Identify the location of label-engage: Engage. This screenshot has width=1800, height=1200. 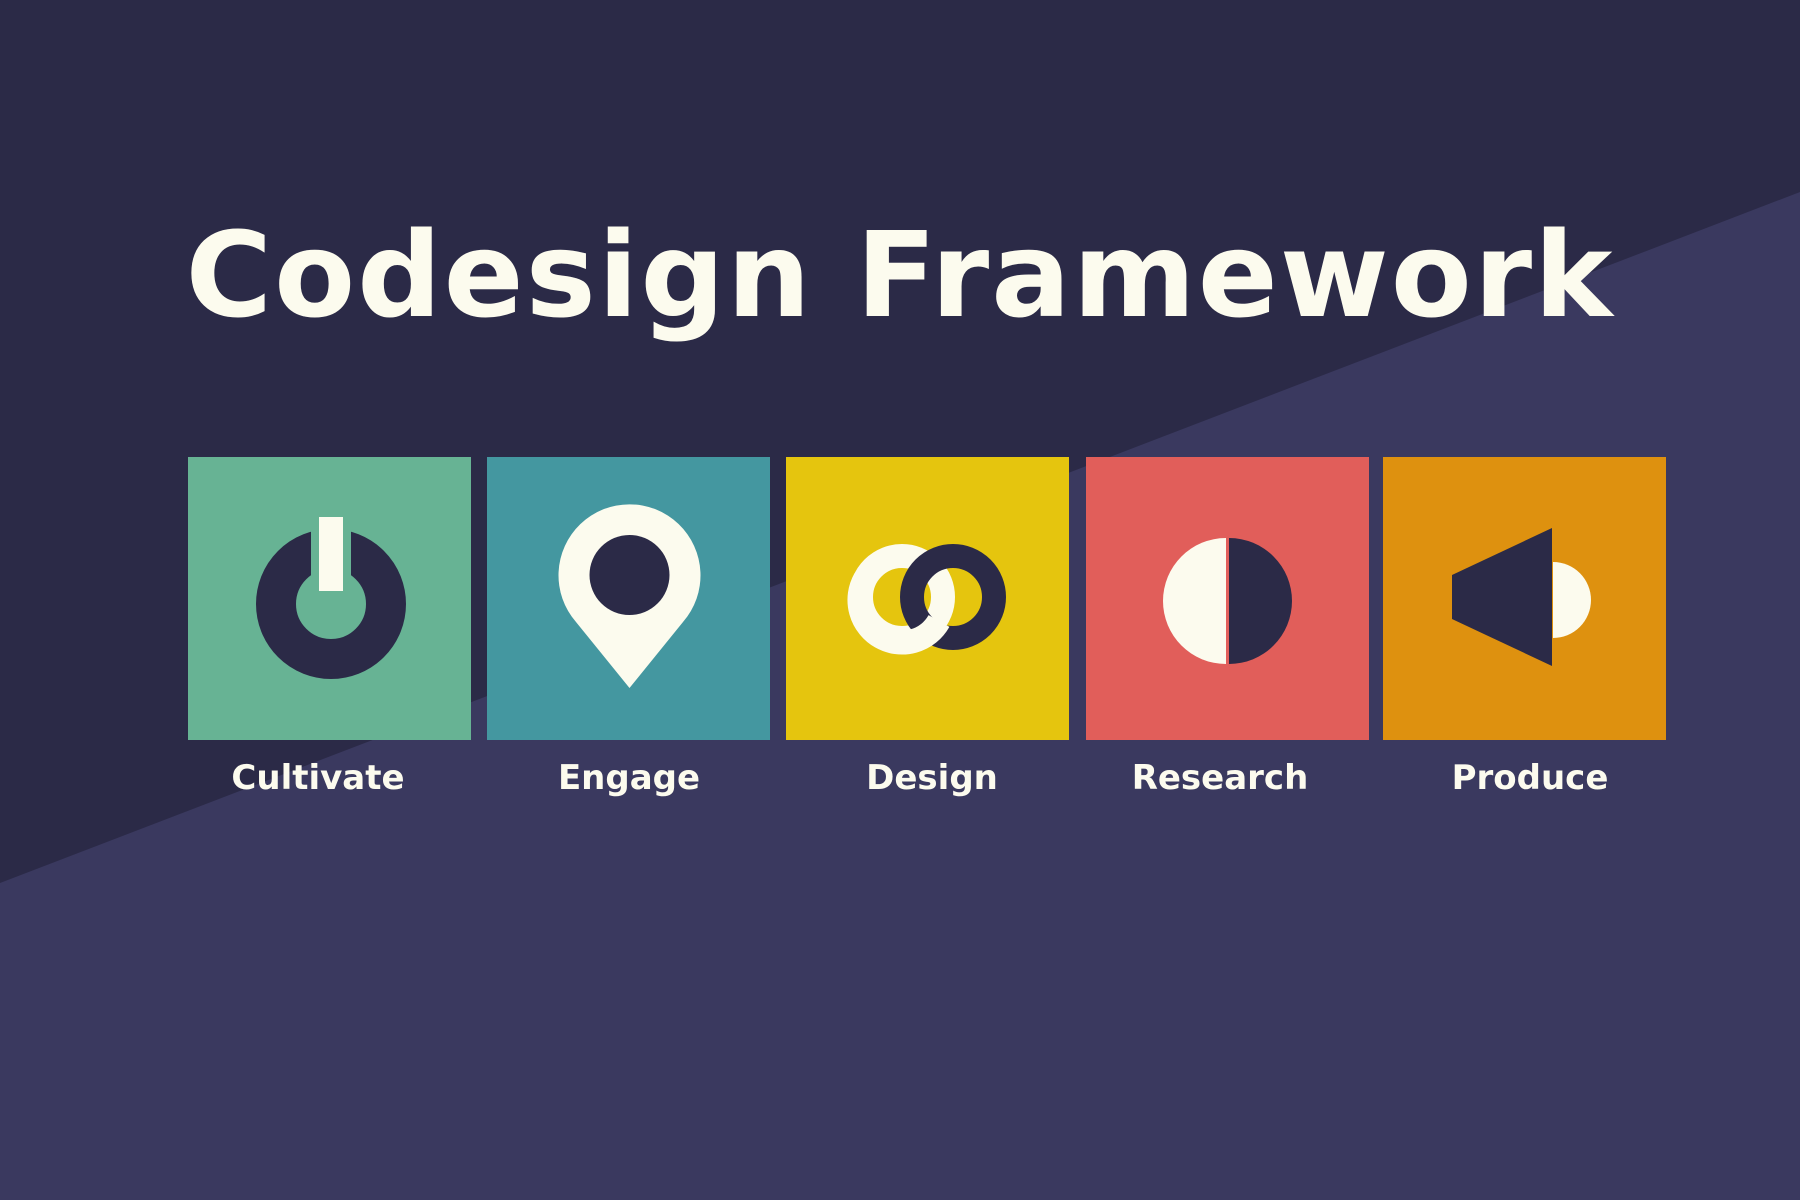
(629, 778).